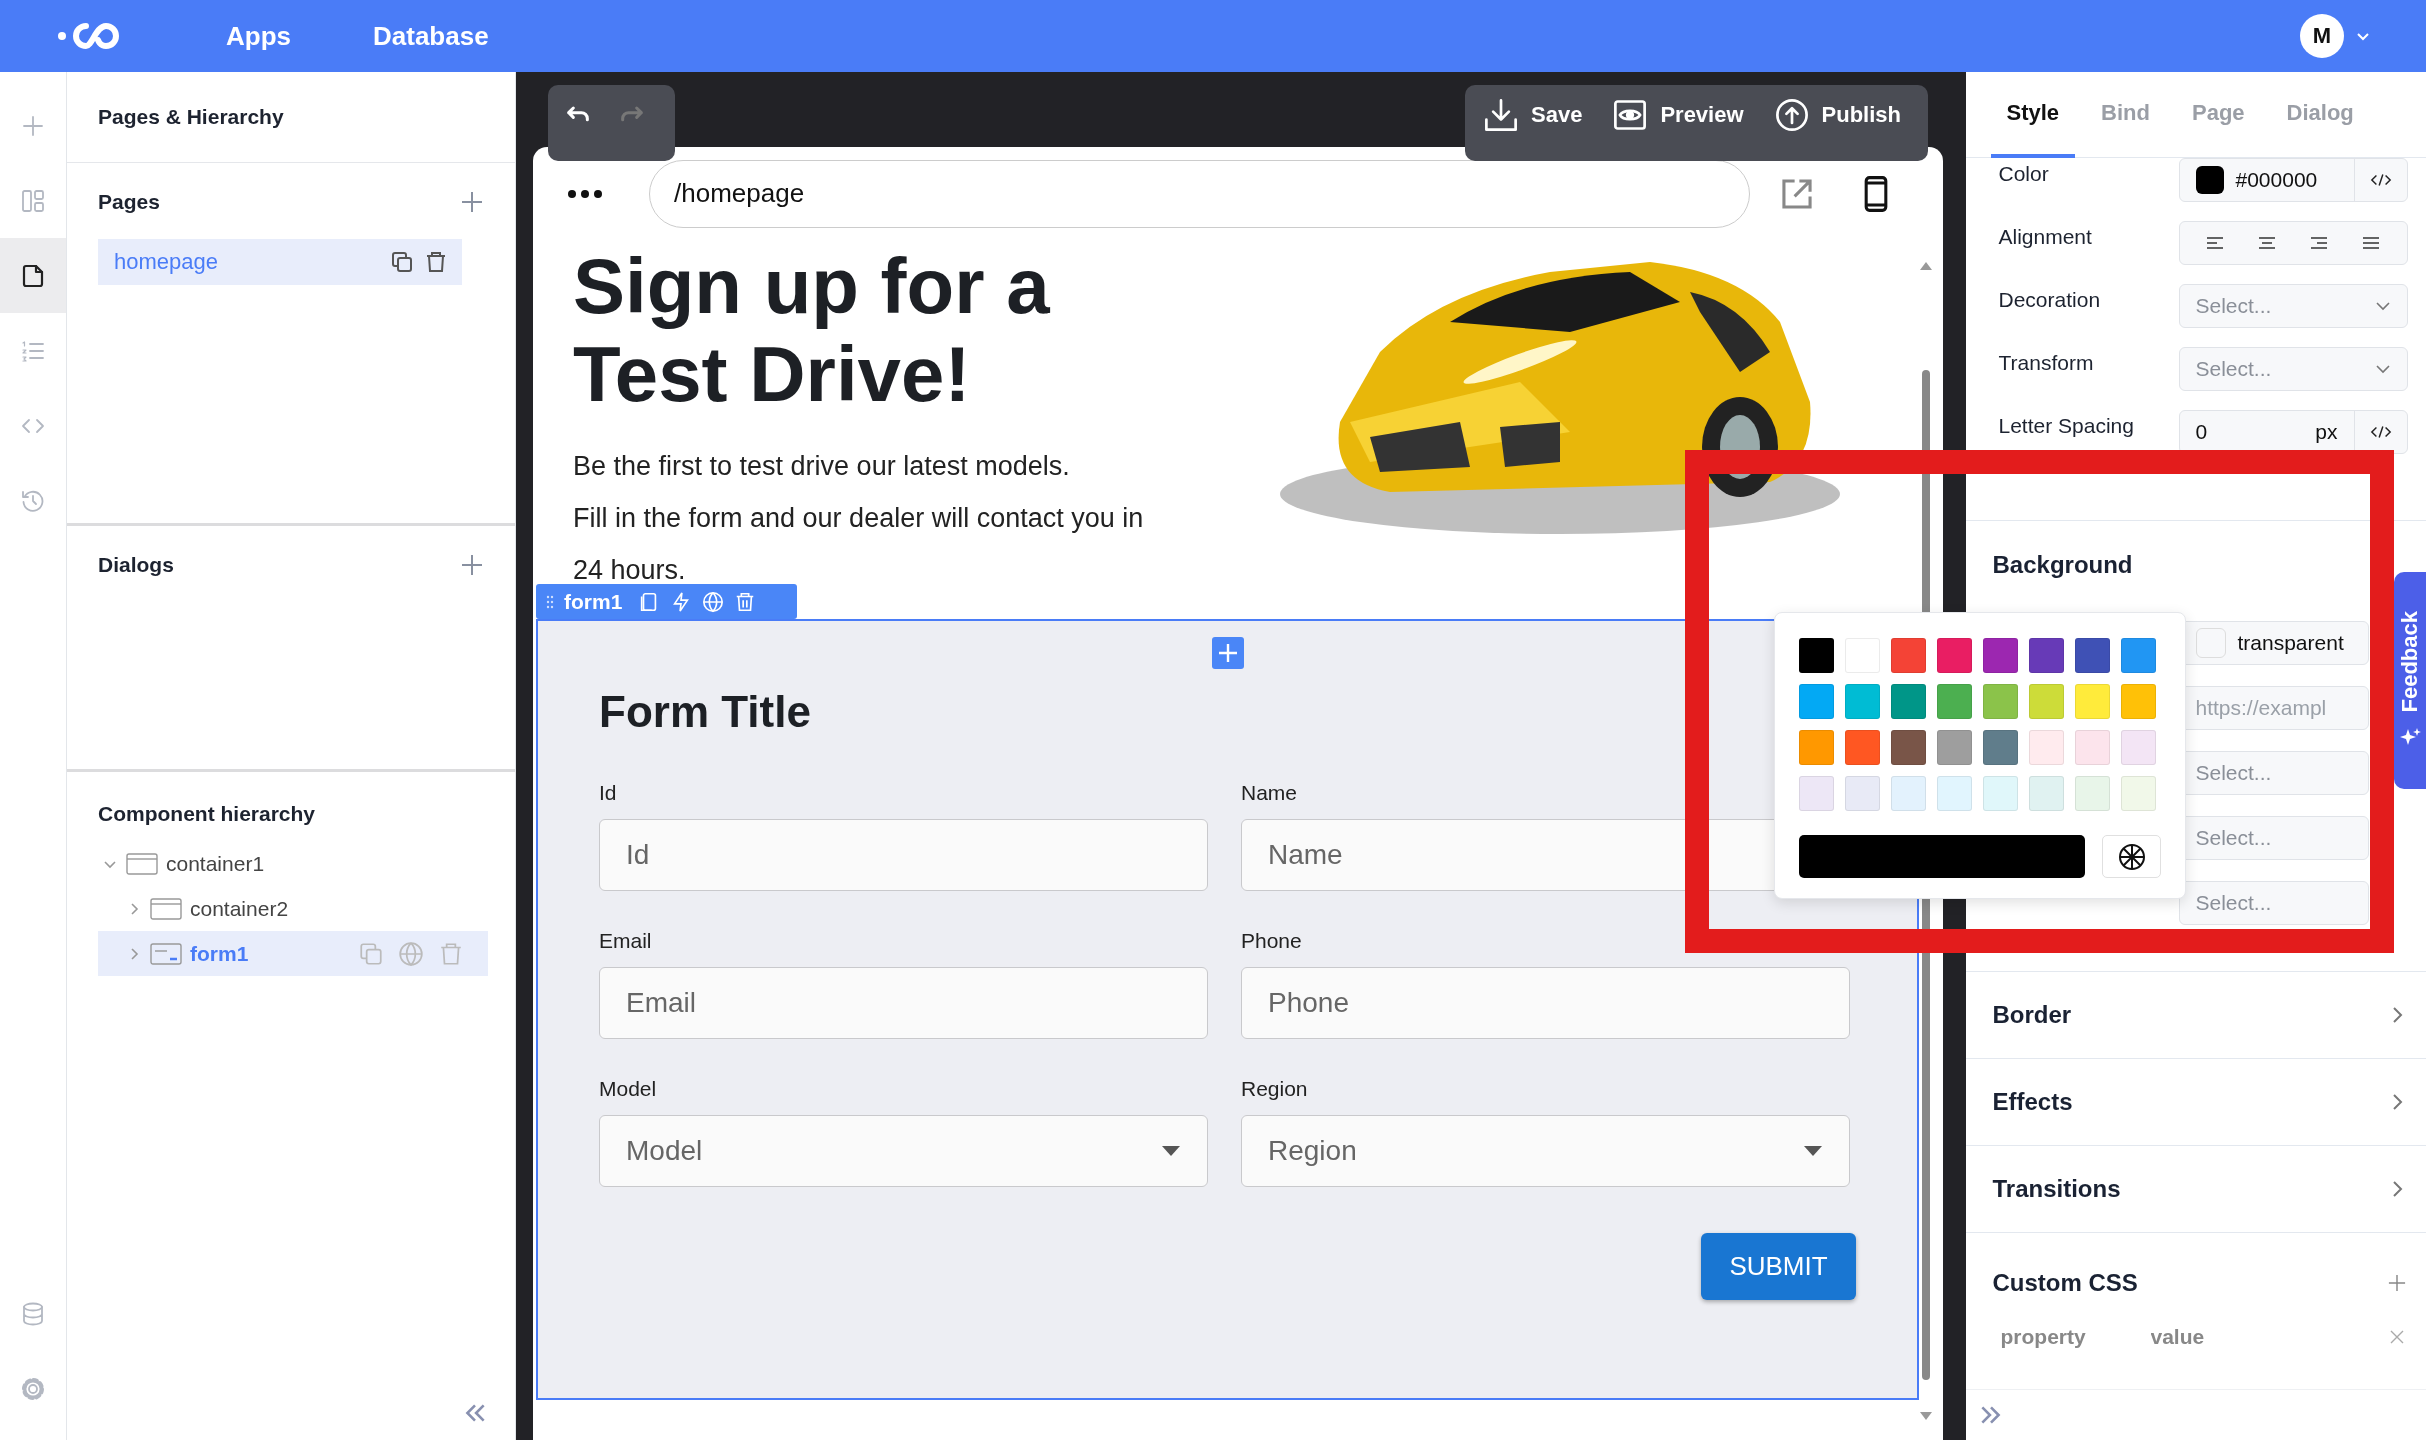 The width and height of the screenshot is (2426, 1440). I want to click on globe-icon, so click(411, 953).